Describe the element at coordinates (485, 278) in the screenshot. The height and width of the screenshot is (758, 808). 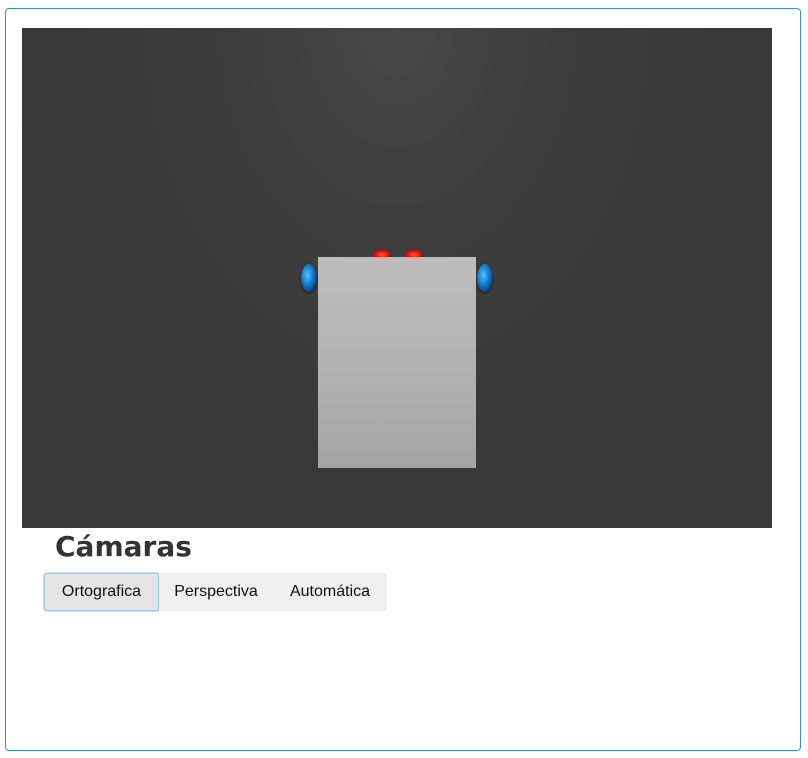
I see `right-wheel` at that location.